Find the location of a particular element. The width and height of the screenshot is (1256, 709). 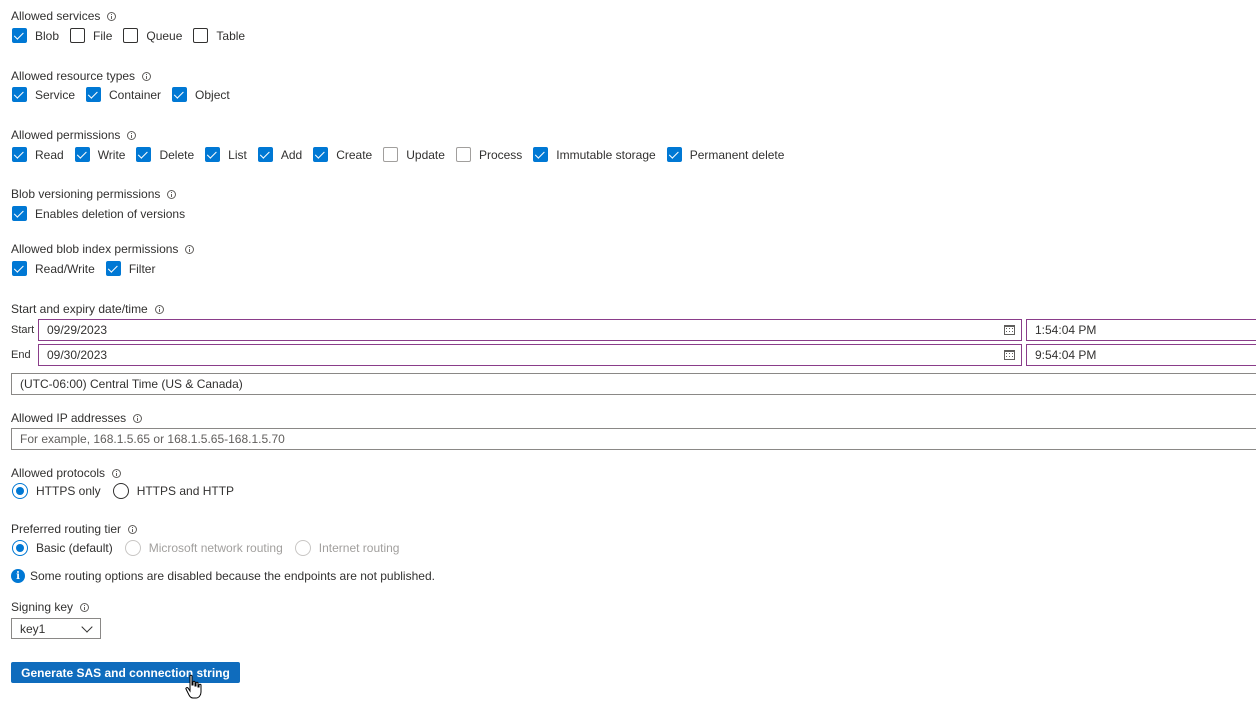

checkbox-object: Object is located at coordinates (201, 94).